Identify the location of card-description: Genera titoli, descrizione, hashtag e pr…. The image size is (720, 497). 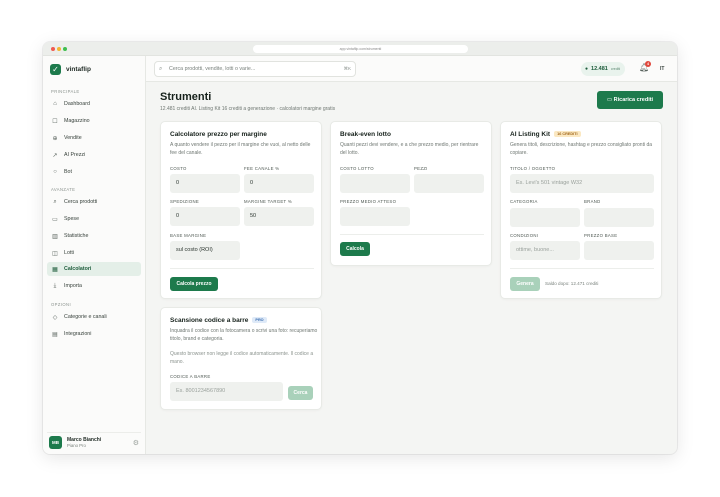
(581, 149).